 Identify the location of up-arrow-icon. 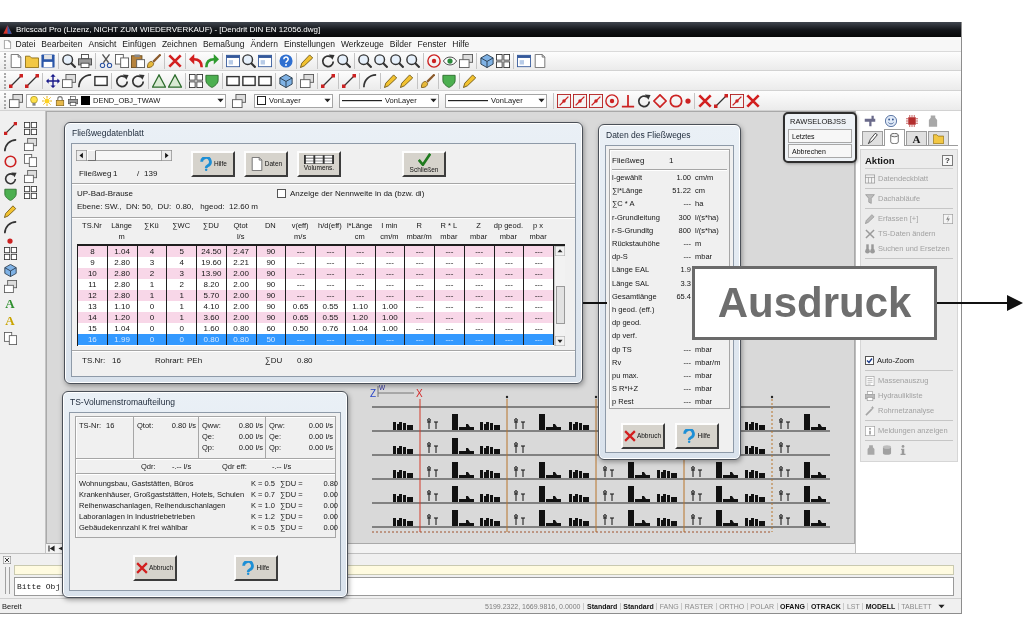
(560, 251).